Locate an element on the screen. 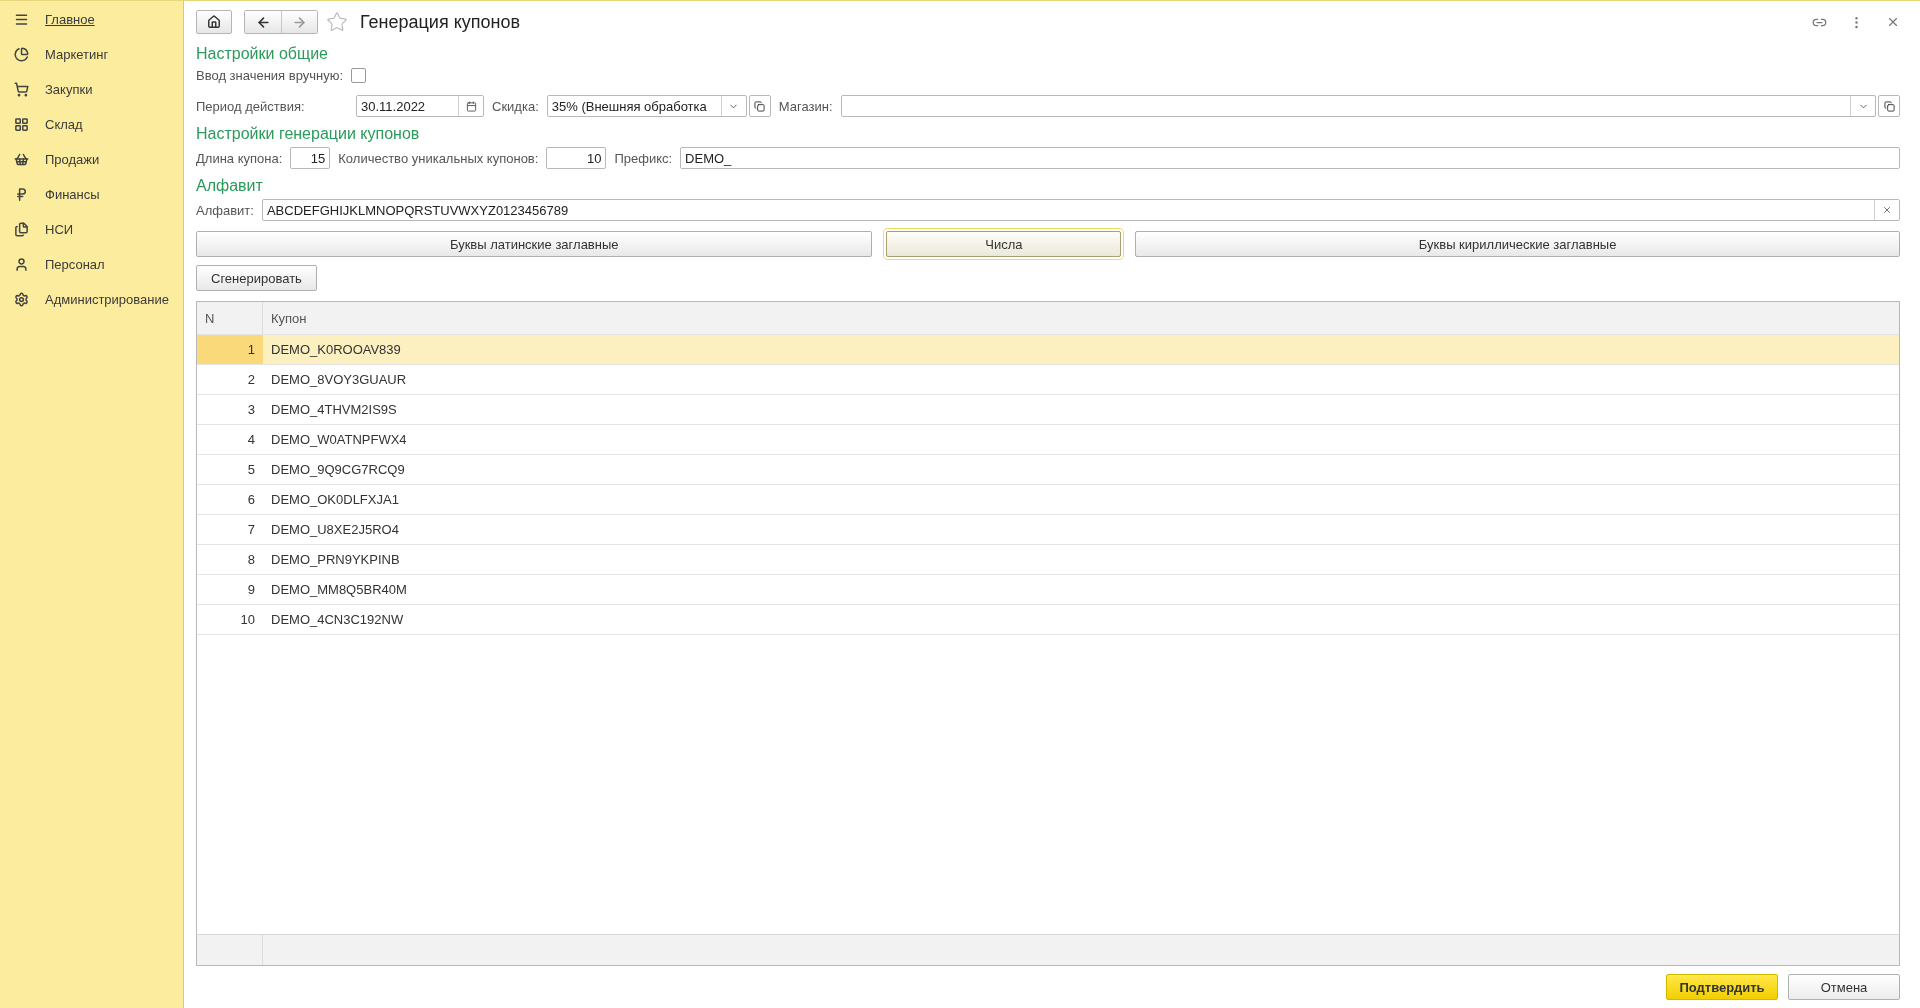 This screenshot has width=1920, height=1008. calendar-icon is located at coordinates (471, 106).